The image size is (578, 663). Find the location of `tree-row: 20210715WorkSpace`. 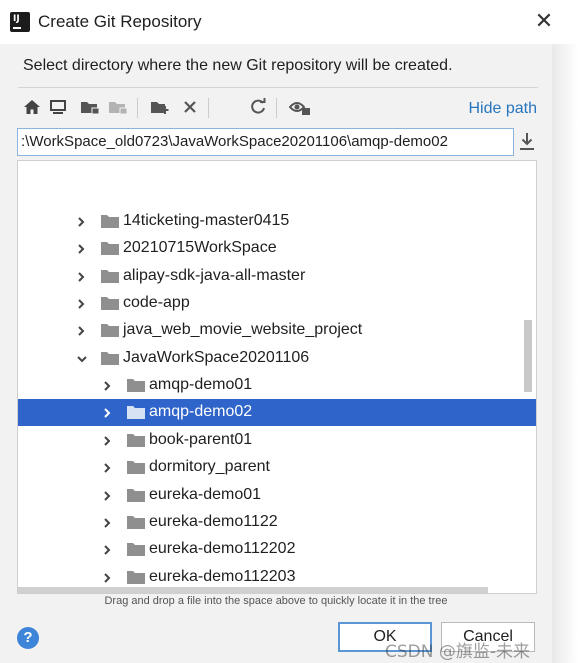

tree-row: 20210715WorkSpace is located at coordinates (277, 248).